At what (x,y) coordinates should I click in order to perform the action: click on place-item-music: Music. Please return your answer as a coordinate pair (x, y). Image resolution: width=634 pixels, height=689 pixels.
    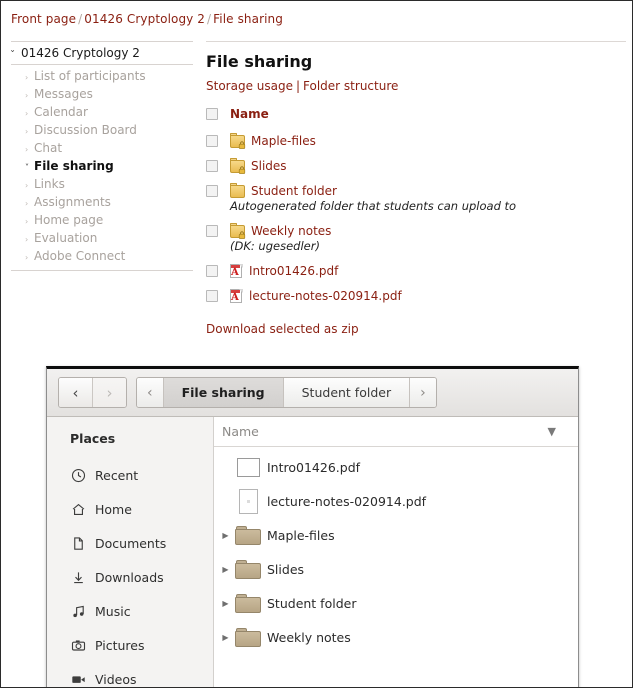
    Looking at the image, I should click on (130, 611).